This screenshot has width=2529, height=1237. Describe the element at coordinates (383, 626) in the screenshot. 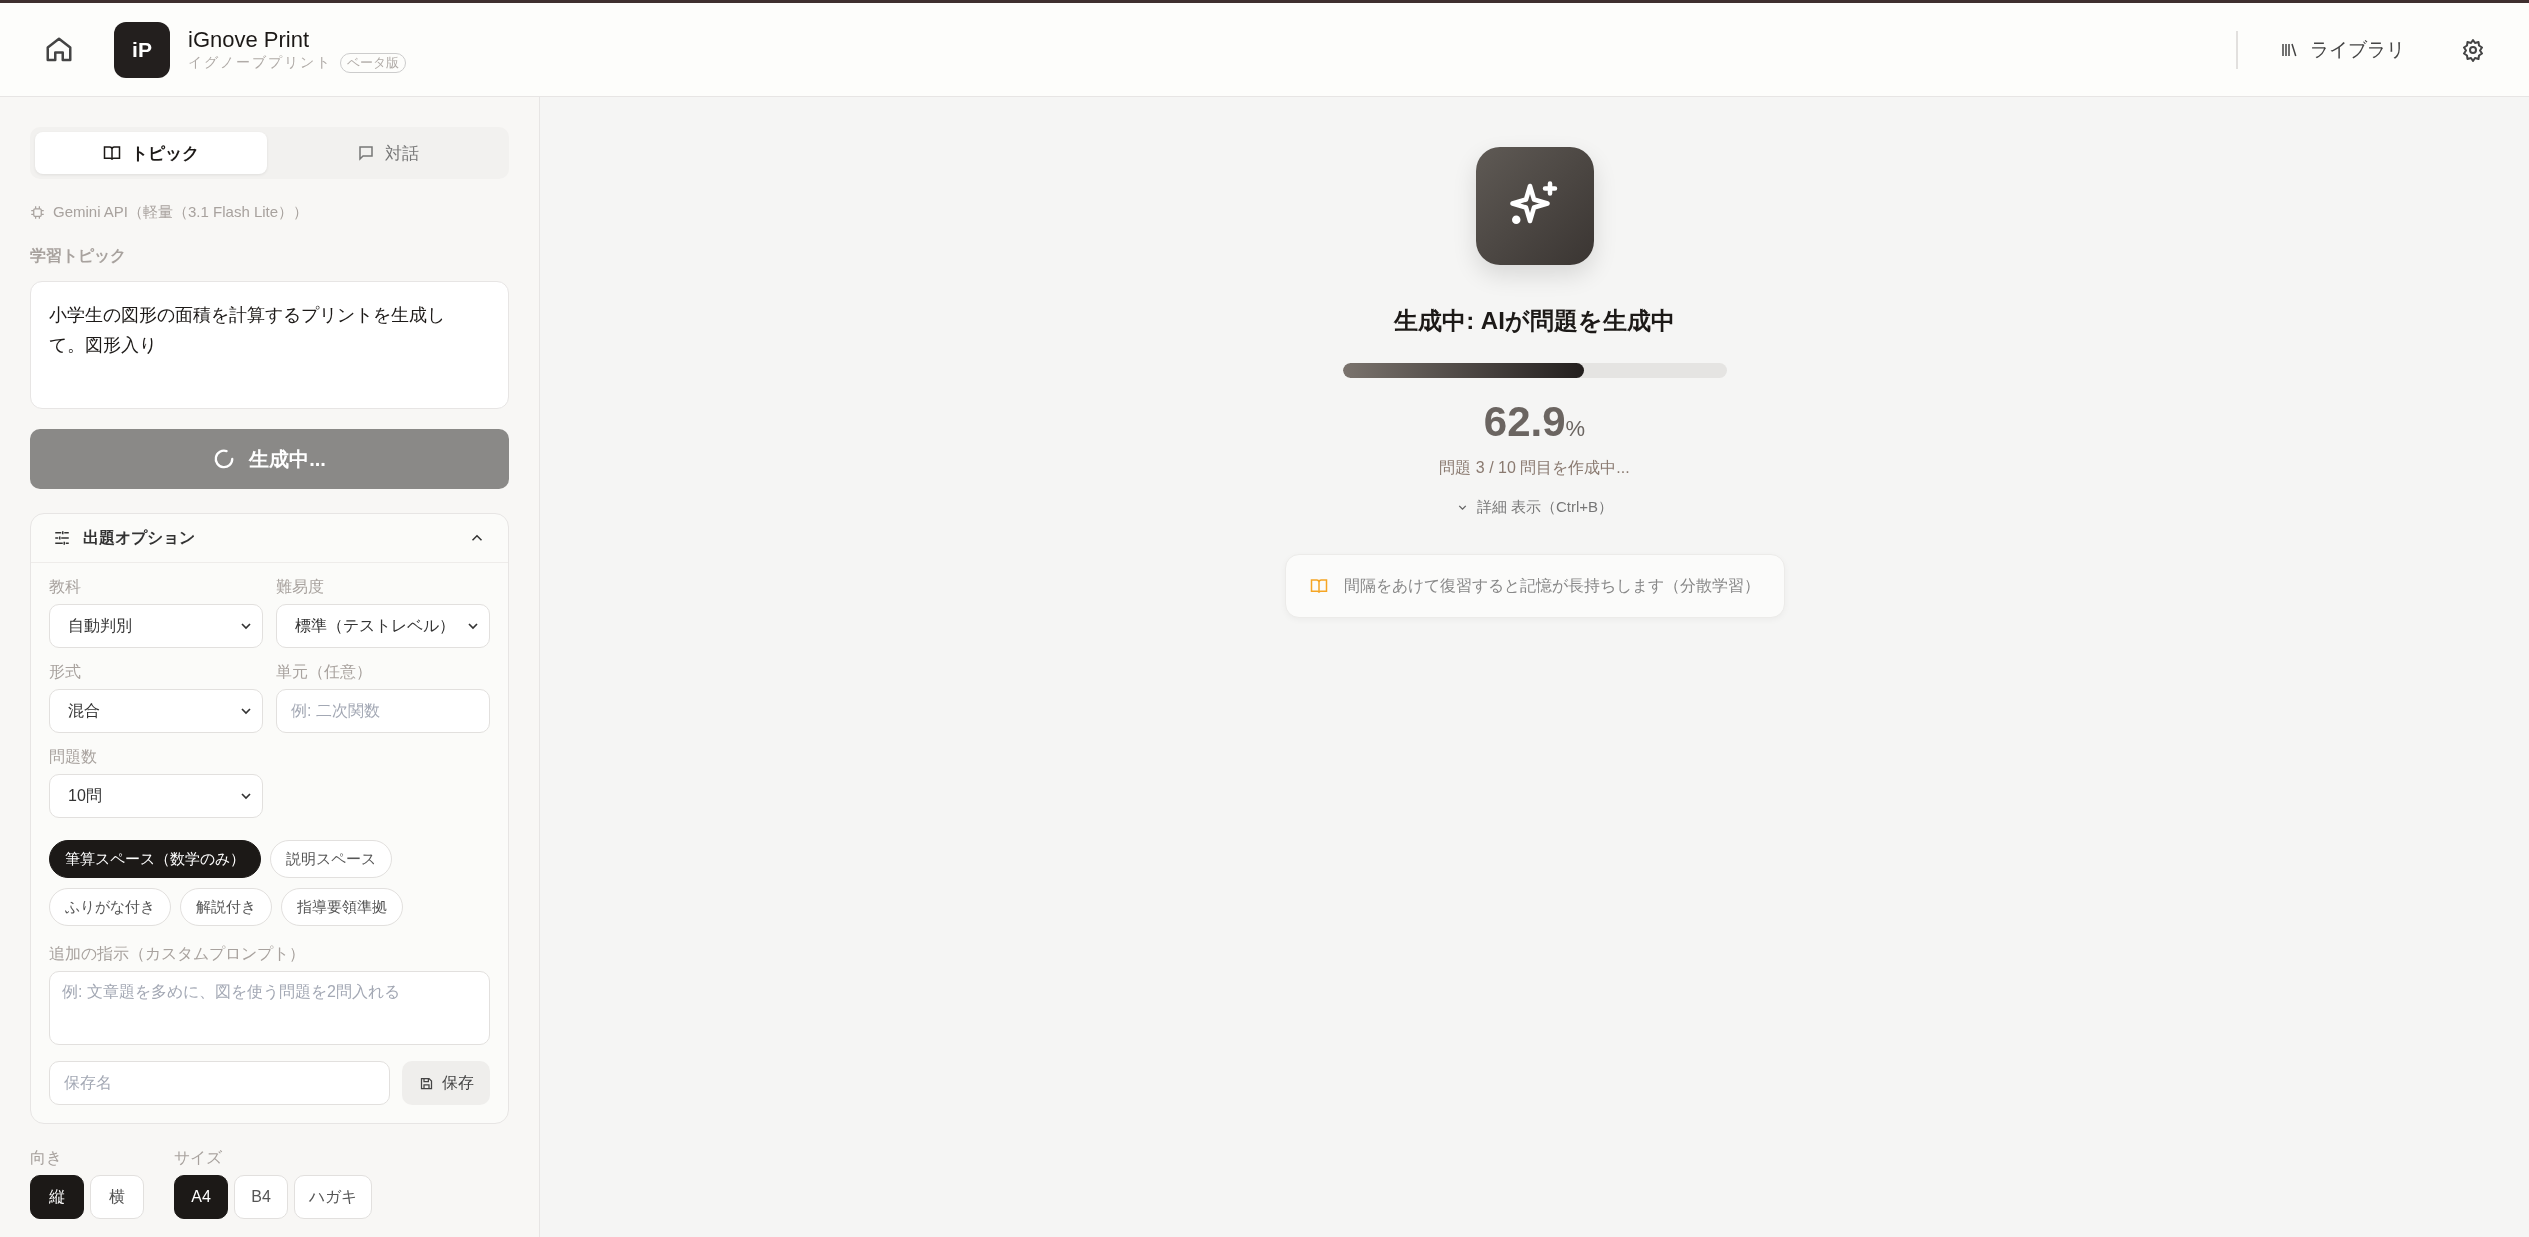

I see `dropdown: 標準（テストレベル）` at that location.